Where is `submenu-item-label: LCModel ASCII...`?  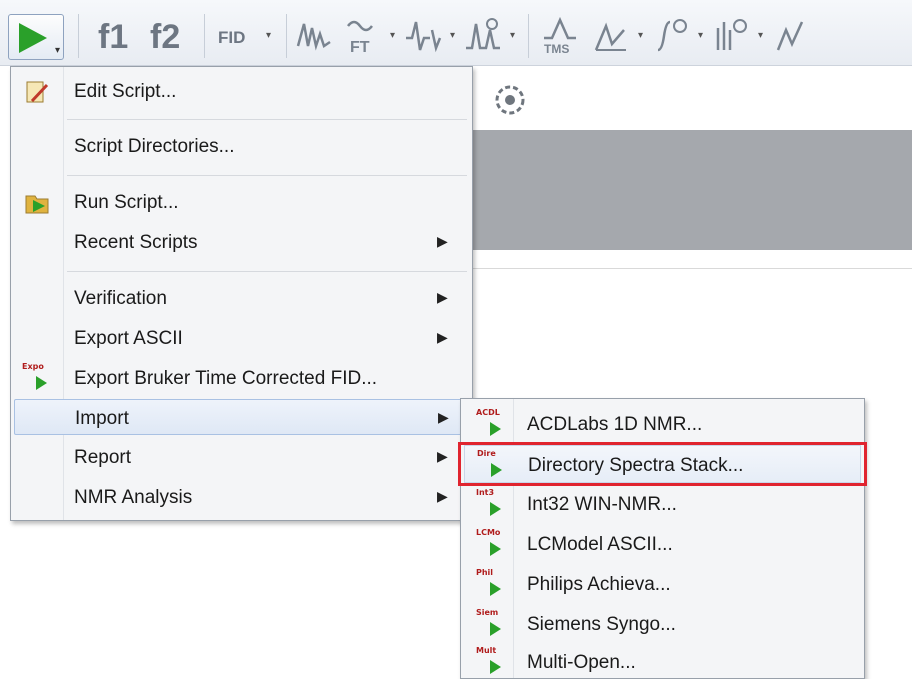 submenu-item-label: LCModel ASCII... is located at coordinates (600, 544).